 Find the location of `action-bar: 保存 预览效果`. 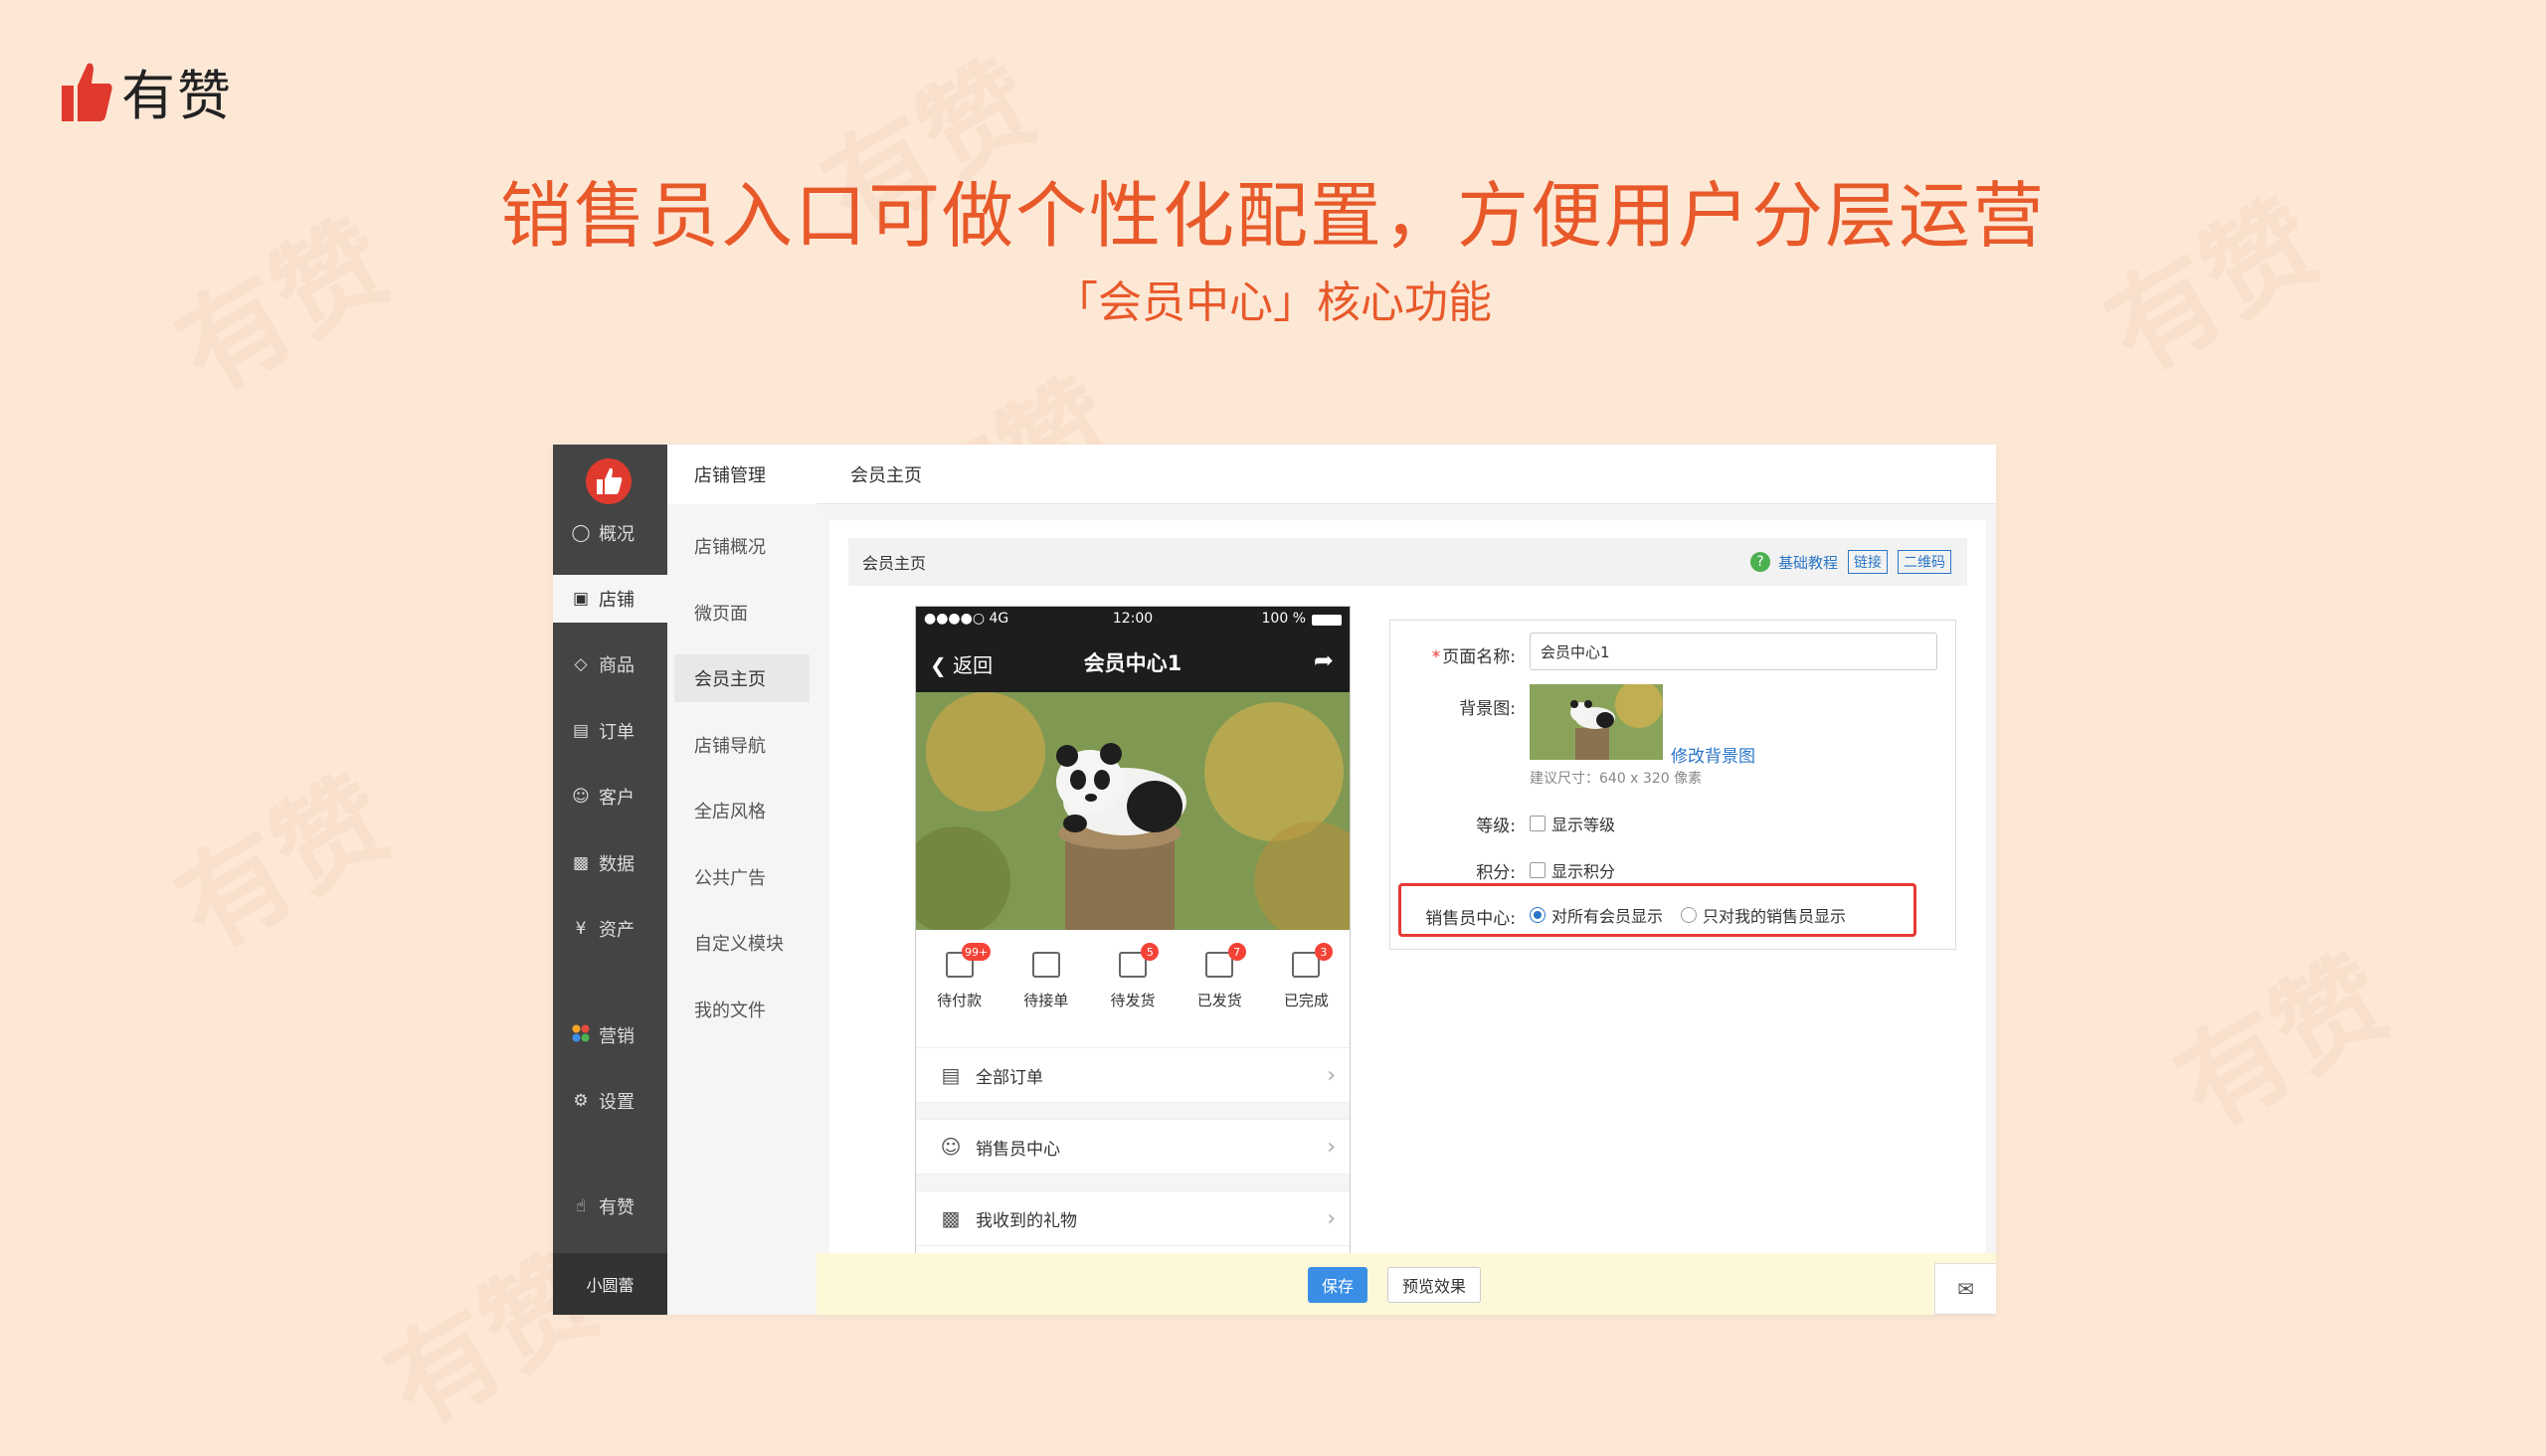

action-bar: 保存 预览效果 is located at coordinates (1406, 1284).